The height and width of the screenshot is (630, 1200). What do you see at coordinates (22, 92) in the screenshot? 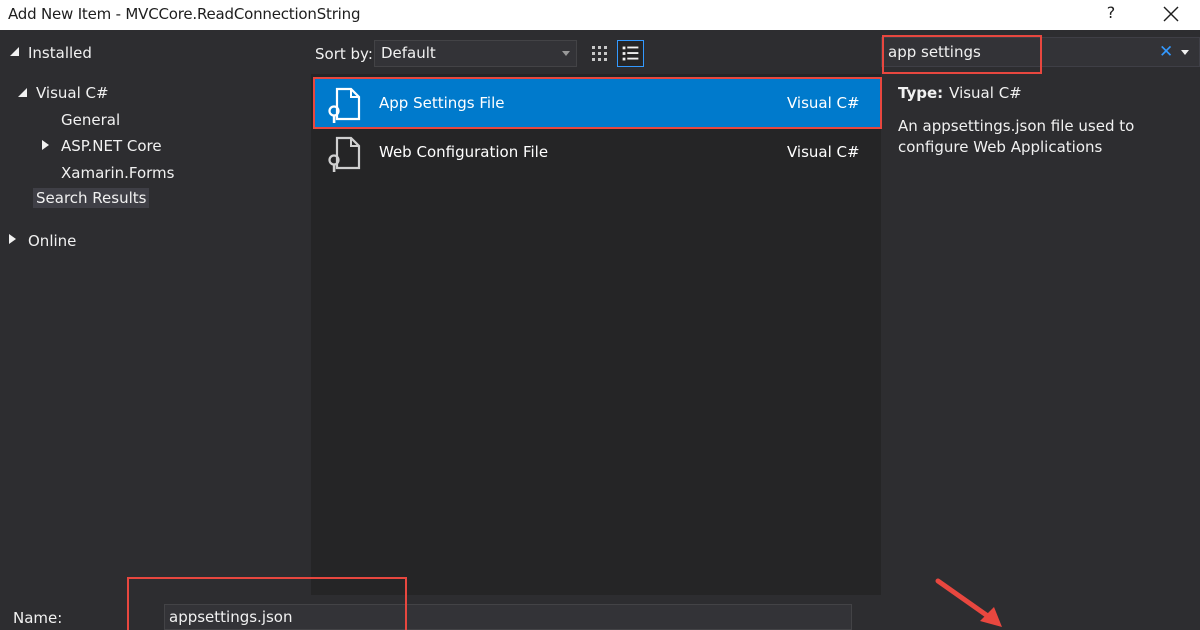
I see `expand-visual-csharp-icon` at bounding box center [22, 92].